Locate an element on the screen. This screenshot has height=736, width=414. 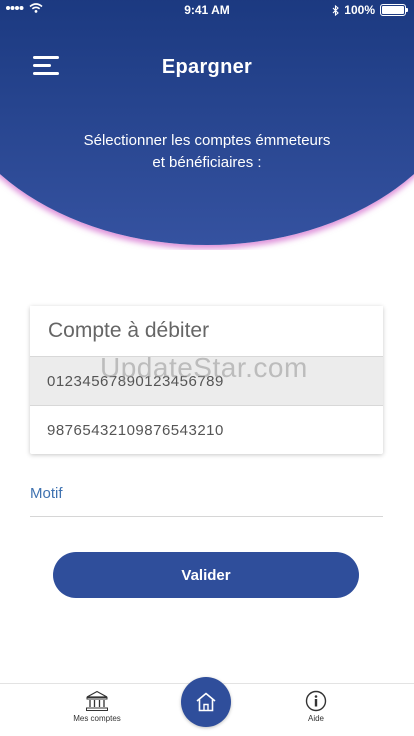
bluetooth-icon is located at coordinates (336, 10).